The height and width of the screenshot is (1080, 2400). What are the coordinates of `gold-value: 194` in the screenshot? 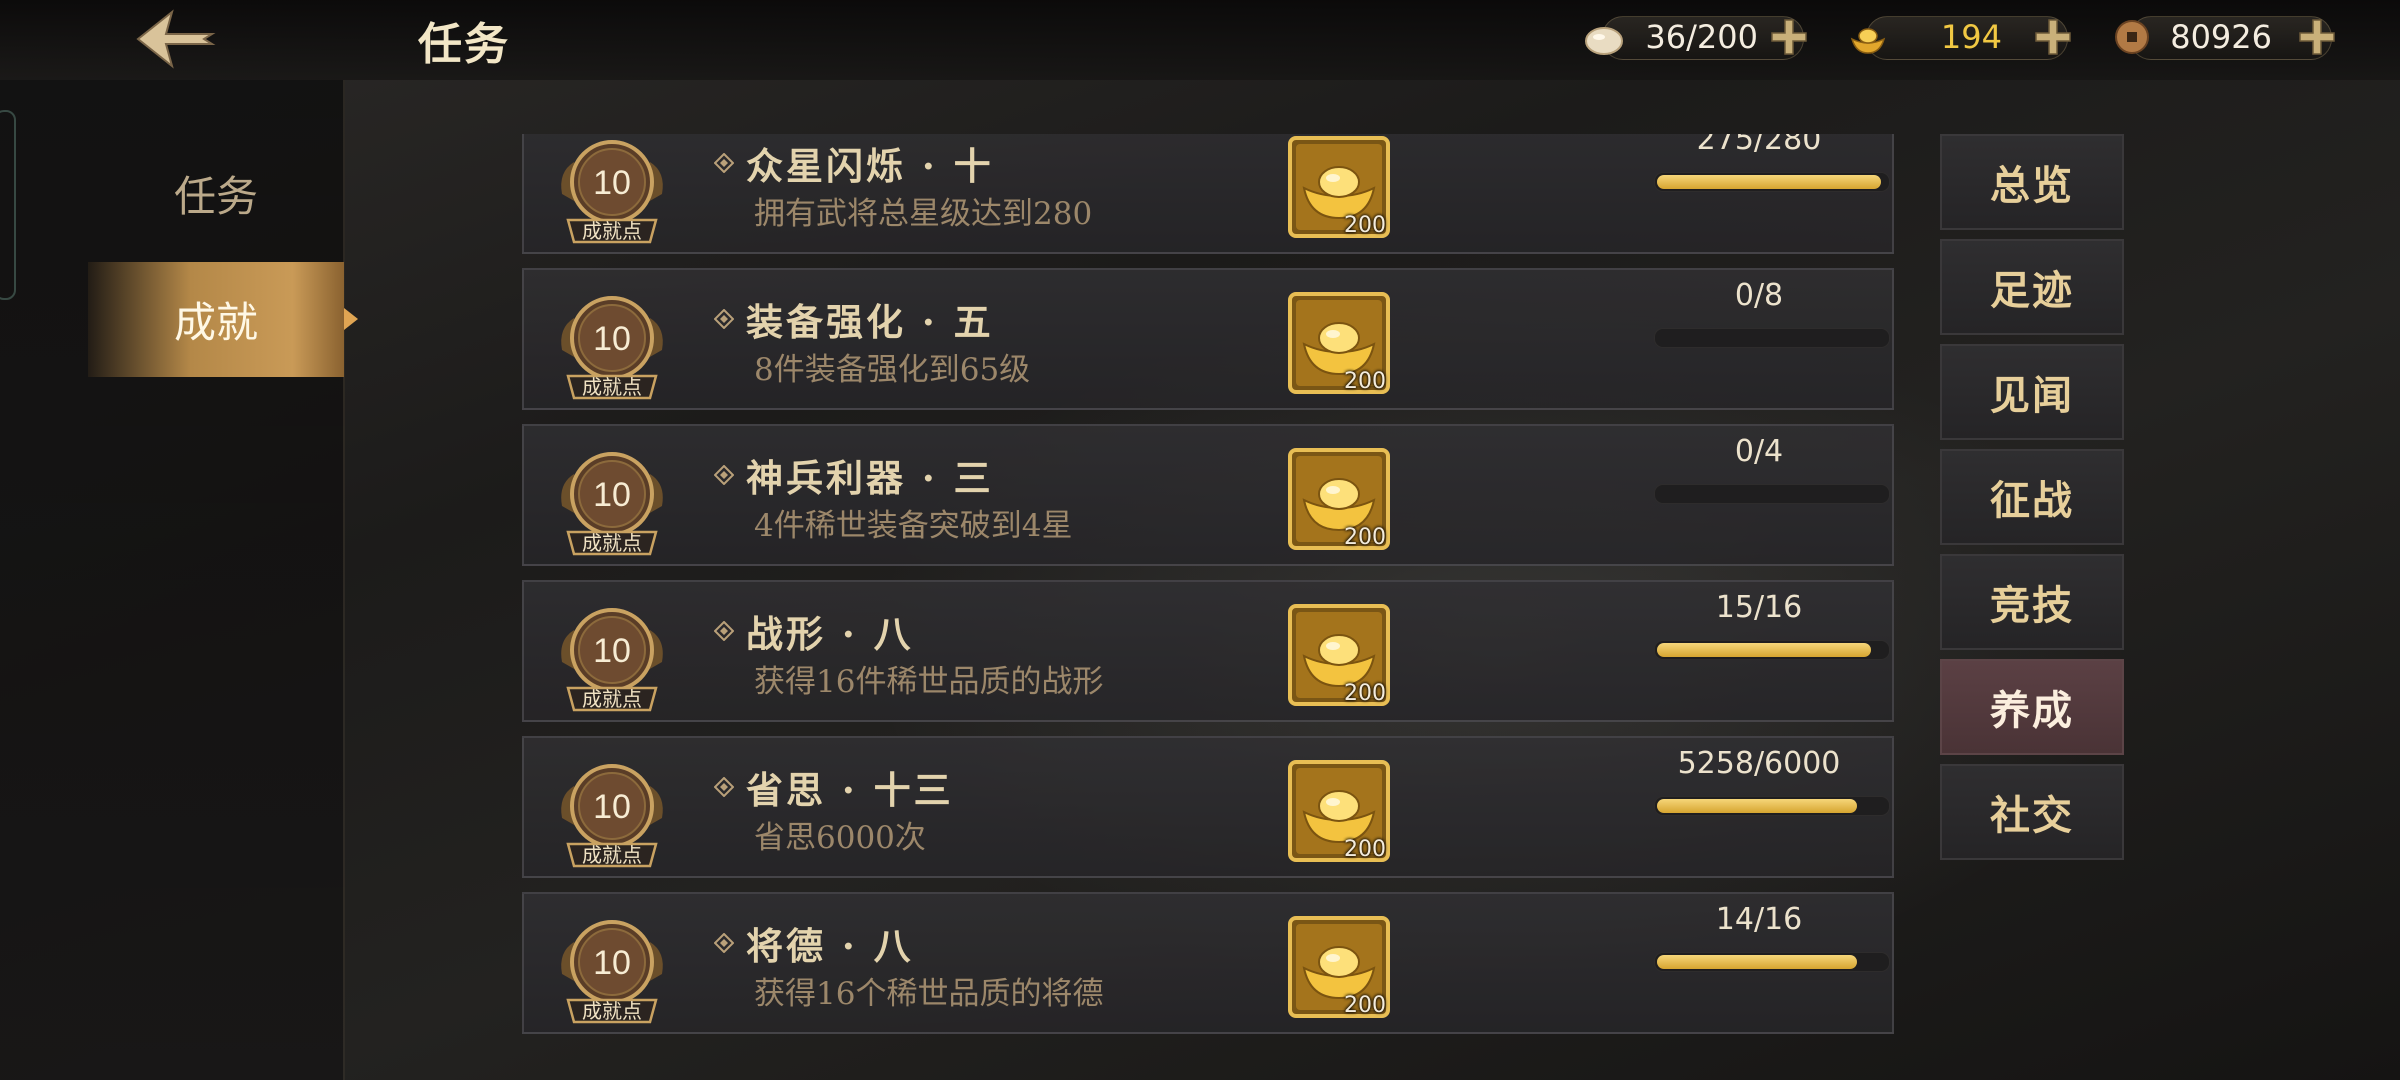 It's located at (1971, 37).